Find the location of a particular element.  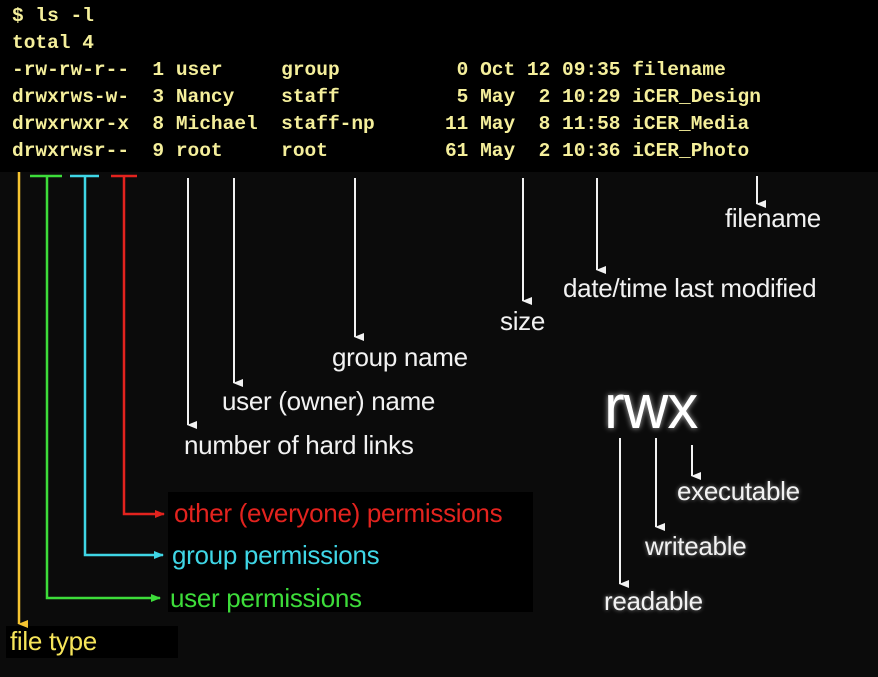

hard-links-label: number of hard links is located at coordinates (299, 445).